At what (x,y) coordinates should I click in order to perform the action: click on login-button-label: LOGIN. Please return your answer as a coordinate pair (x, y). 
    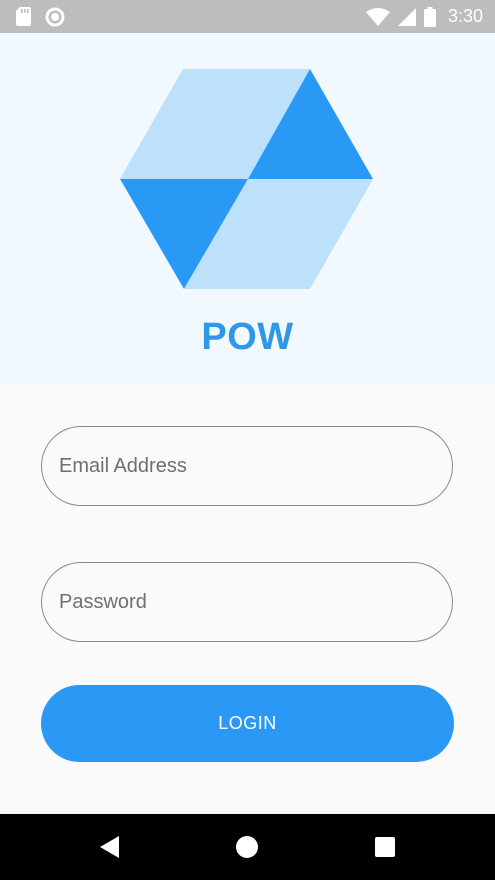
    Looking at the image, I should click on (247, 723).